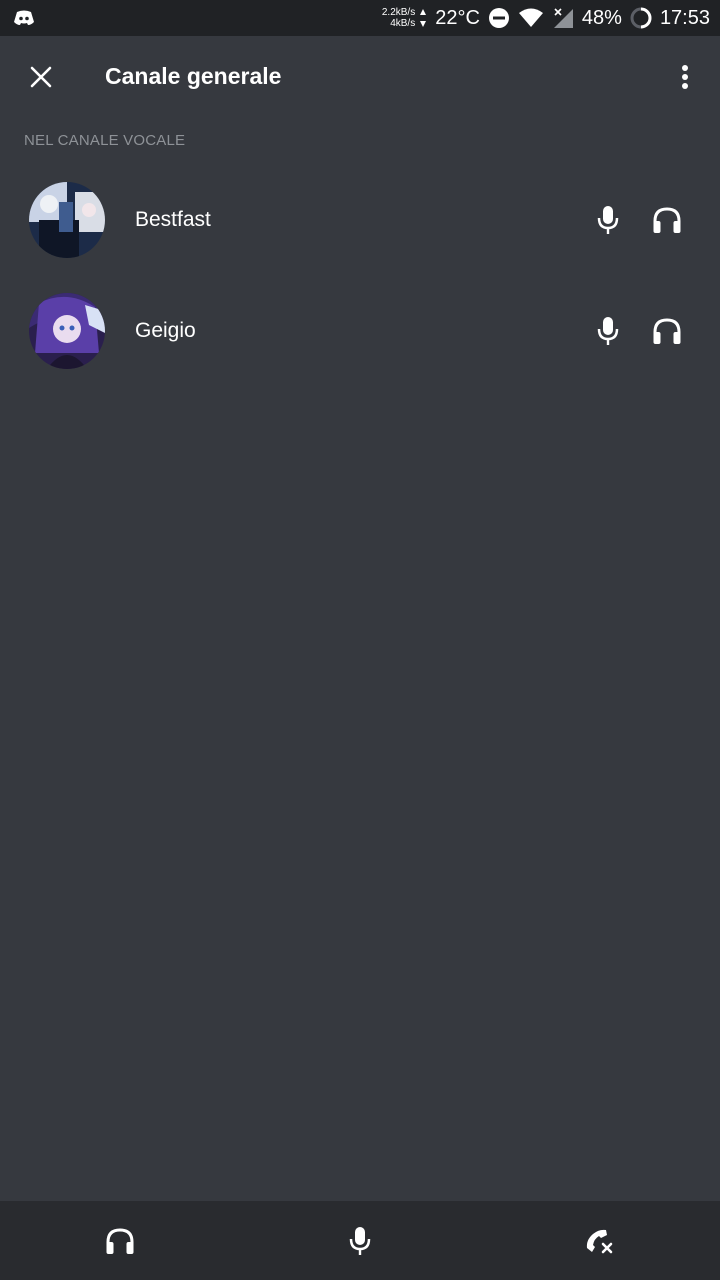 Image resolution: width=720 pixels, height=1280 pixels. Describe the element at coordinates (684, 17) in the screenshot. I see `clock-text: 17:53` at that location.